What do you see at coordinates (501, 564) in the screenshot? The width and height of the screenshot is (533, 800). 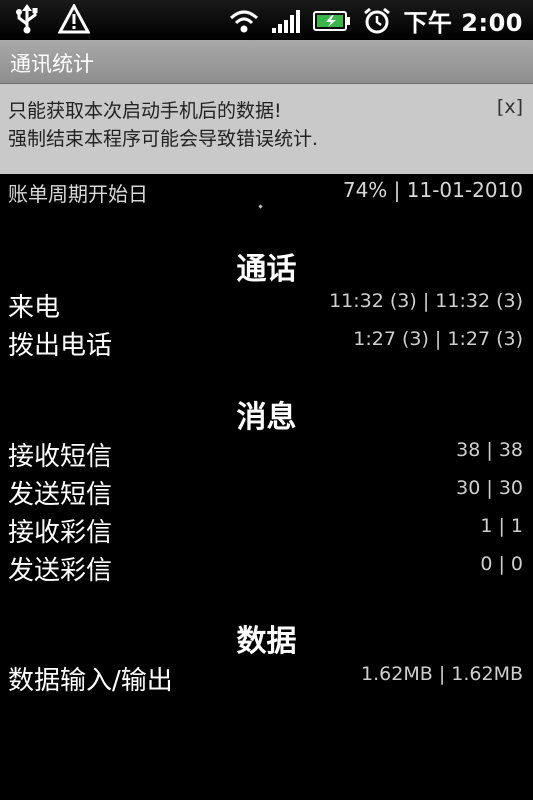 I see `sent-mms-value: 0 | 0` at bounding box center [501, 564].